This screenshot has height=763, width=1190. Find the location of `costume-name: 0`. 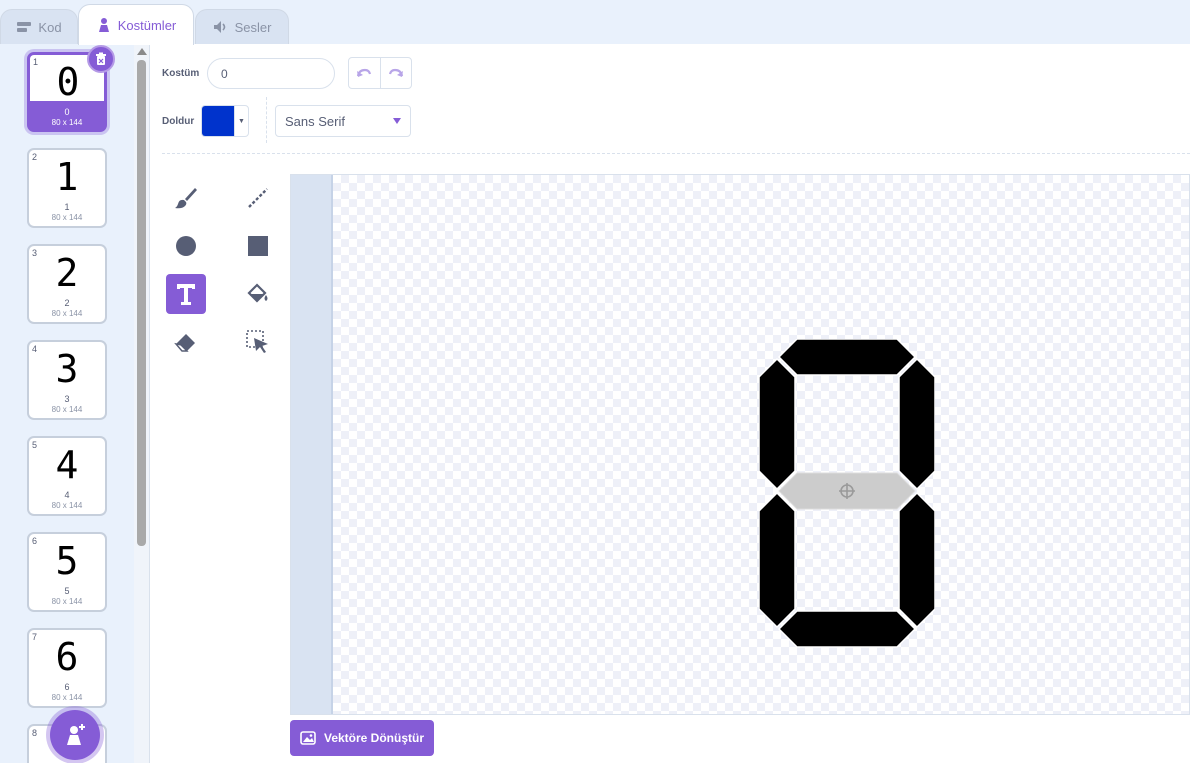

costume-name: 0 is located at coordinates (67, 112).